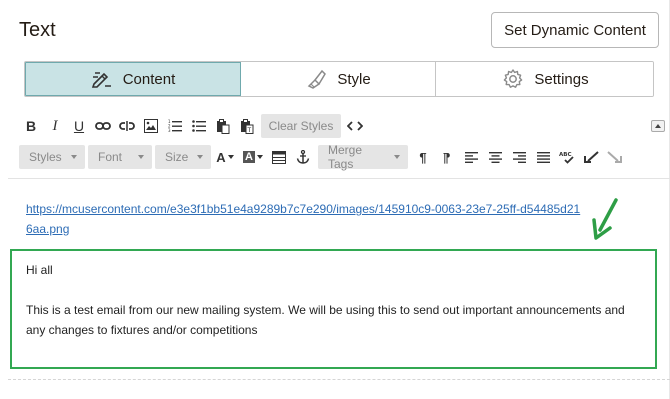  I want to click on align-justify-icon, so click(543, 157).